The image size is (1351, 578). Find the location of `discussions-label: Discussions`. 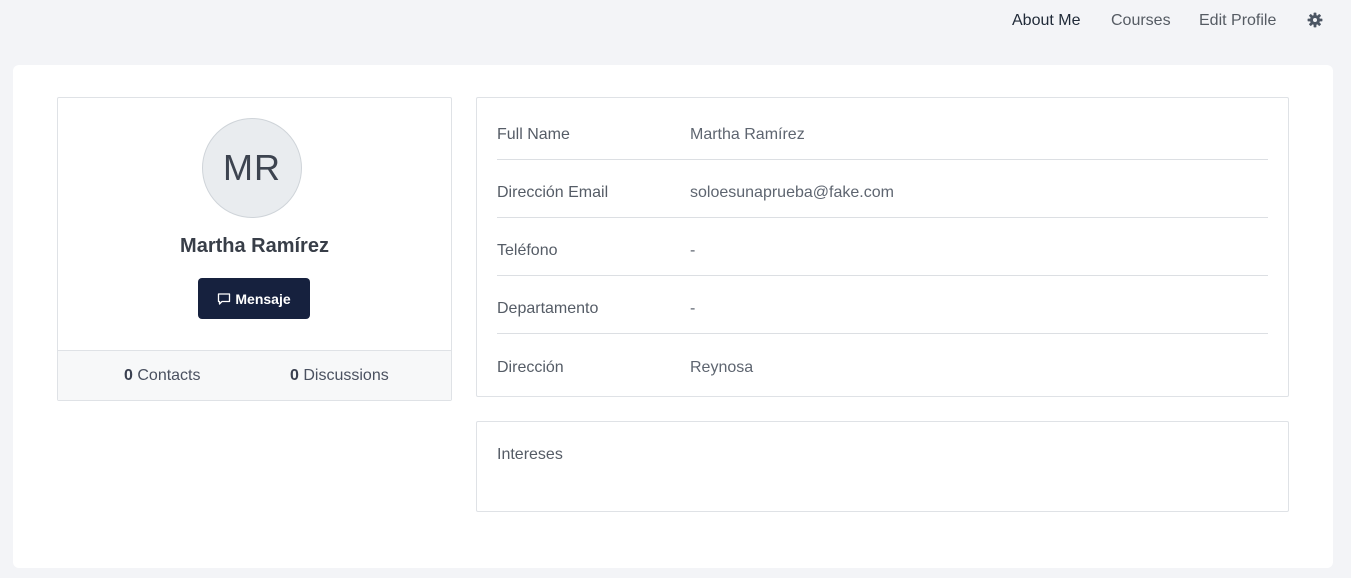

discussions-label: Discussions is located at coordinates (346, 375).